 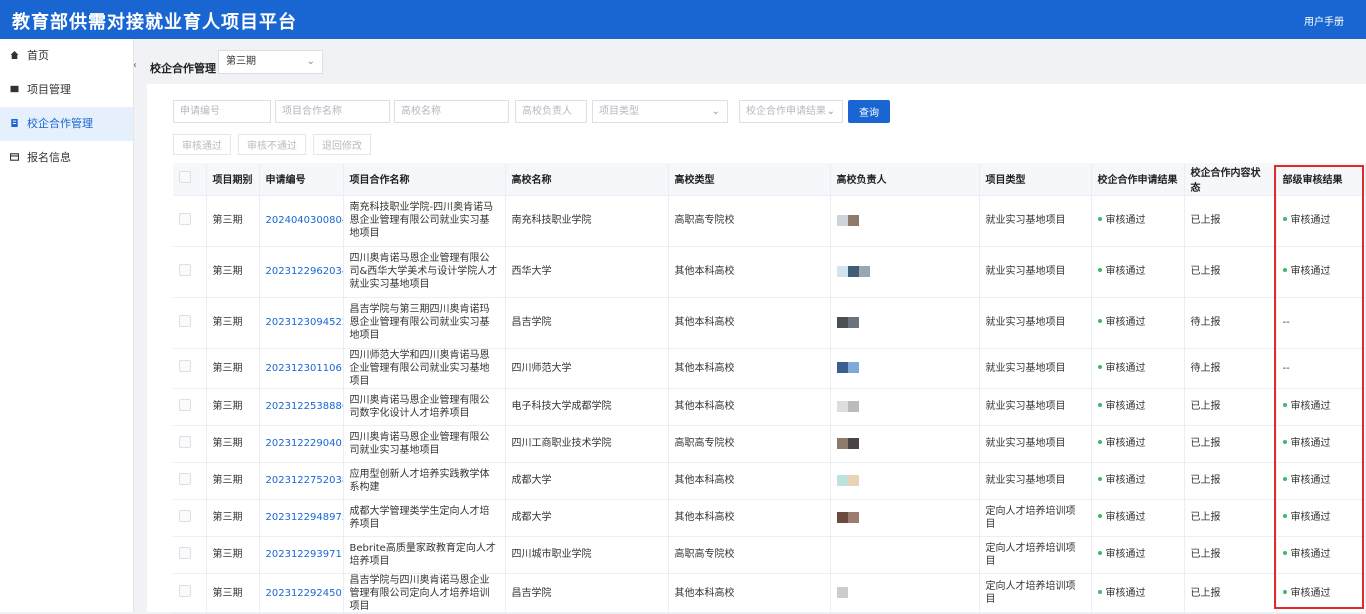 What do you see at coordinates (704, 443) in the screenshot?
I see `school-type-cell-text: 高职高专院校` at bounding box center [704, 443].